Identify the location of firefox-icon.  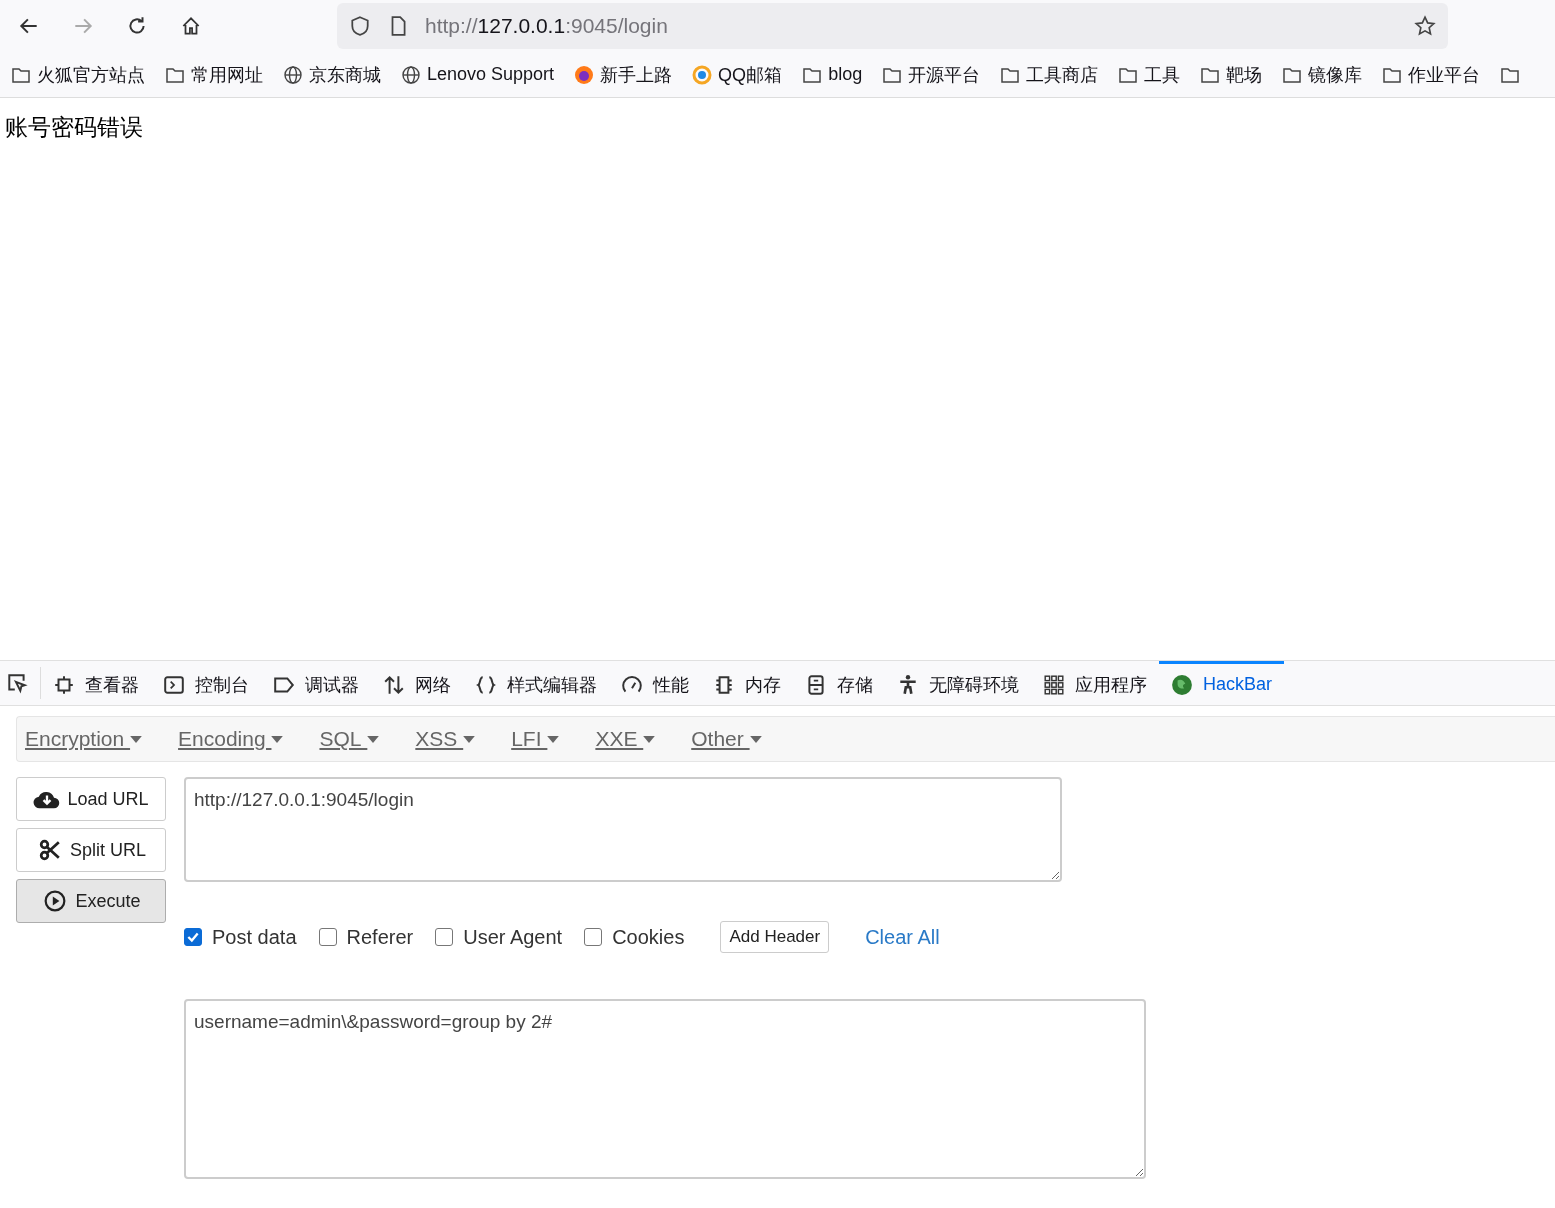
(584, 74).